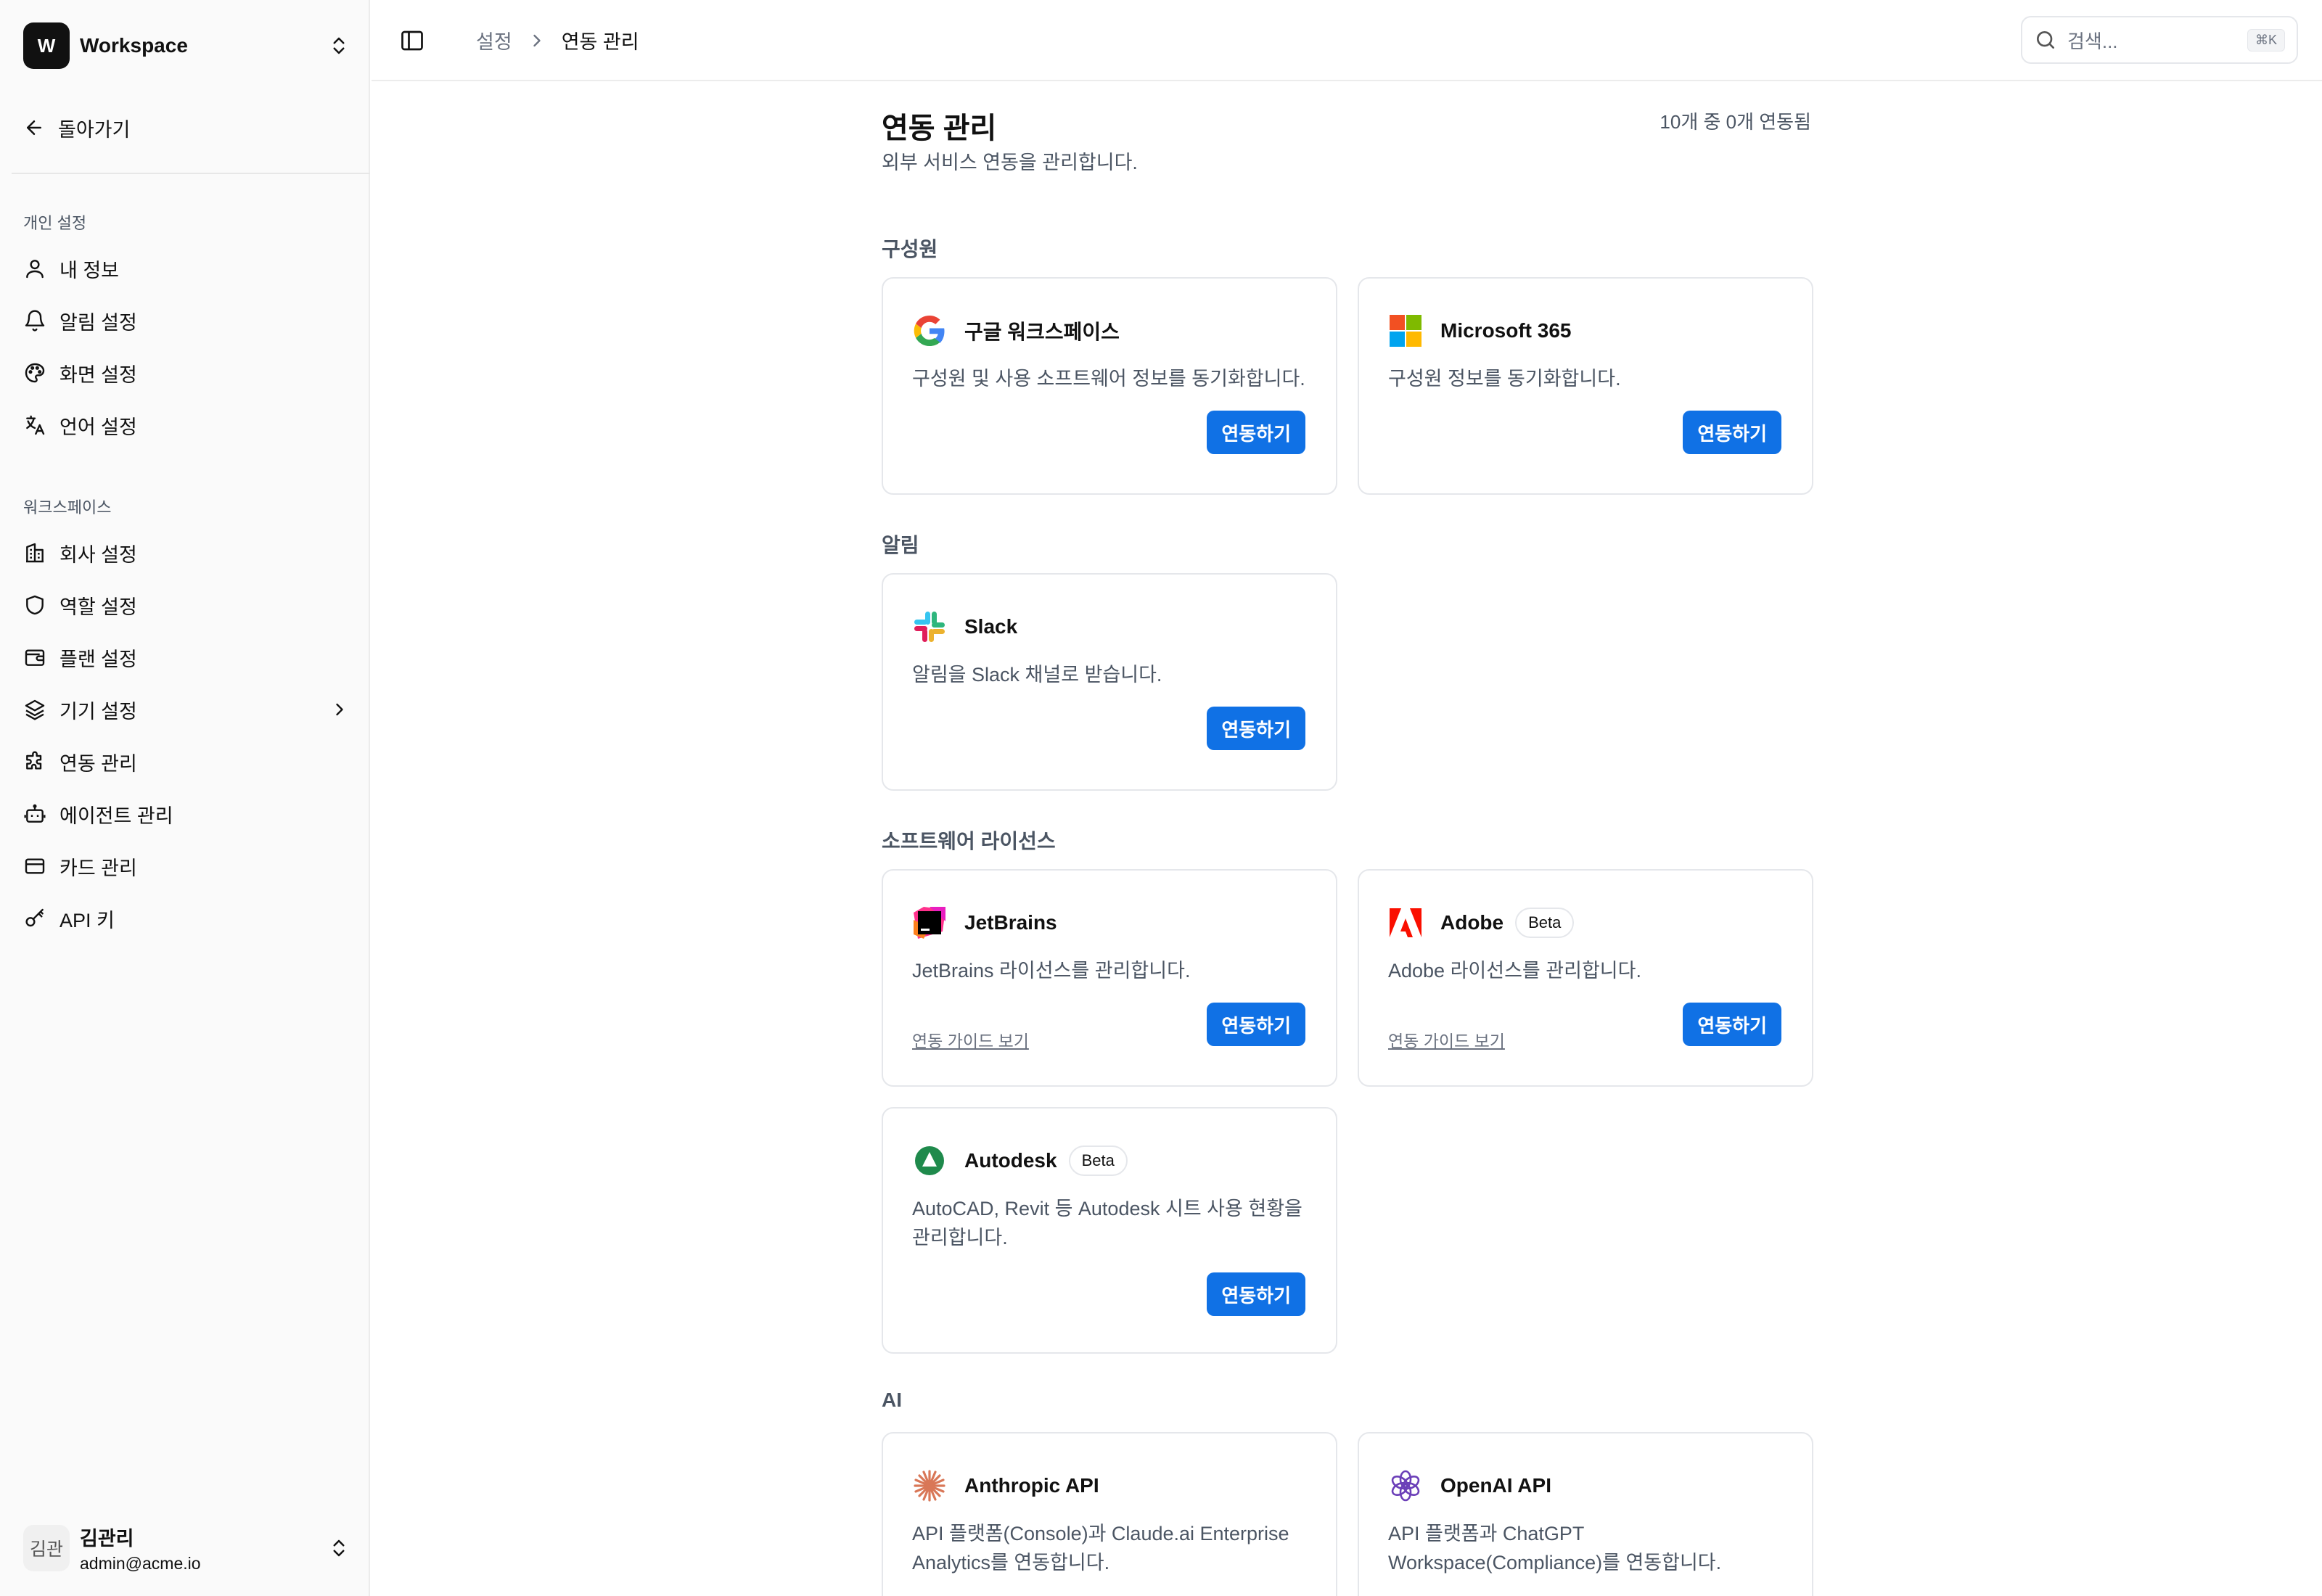  What do you see at coordinates (930, 923) in the screenshot?
I see `jetbrains-icon` at bounding box center [930, 923].